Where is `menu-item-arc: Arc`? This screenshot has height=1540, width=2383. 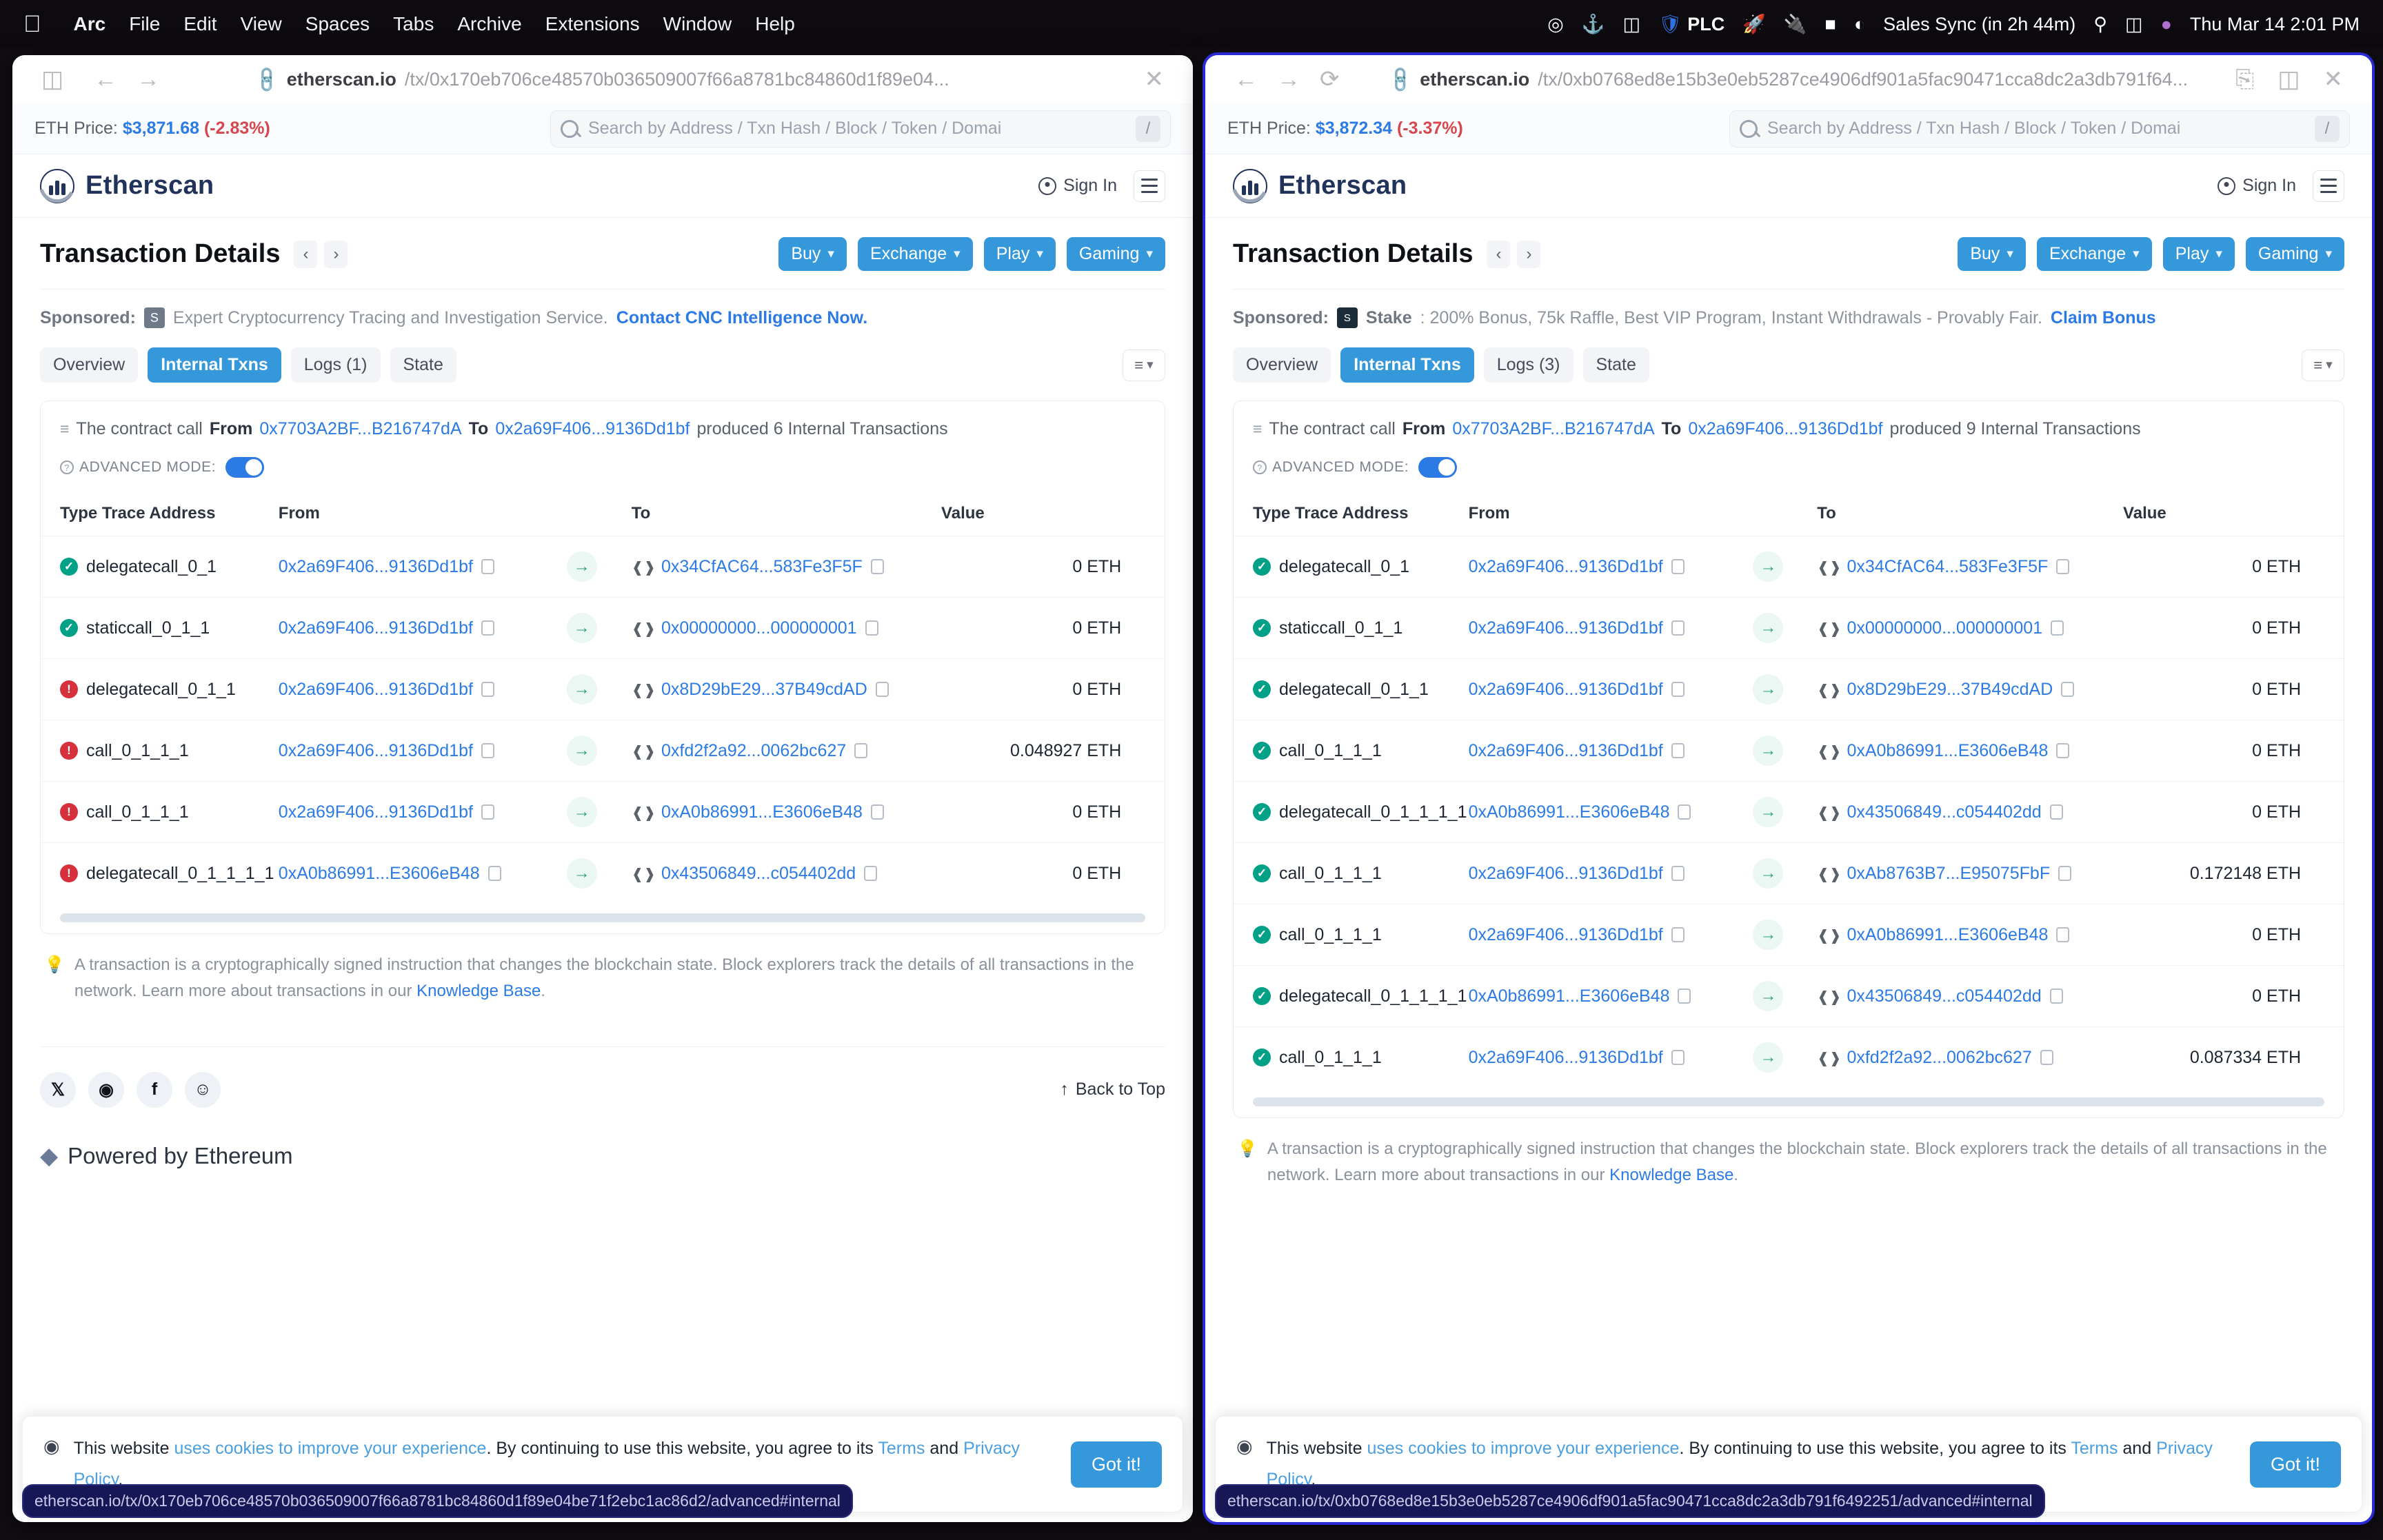 menu-item-arc: Arc is located at coordinates (90, 24).